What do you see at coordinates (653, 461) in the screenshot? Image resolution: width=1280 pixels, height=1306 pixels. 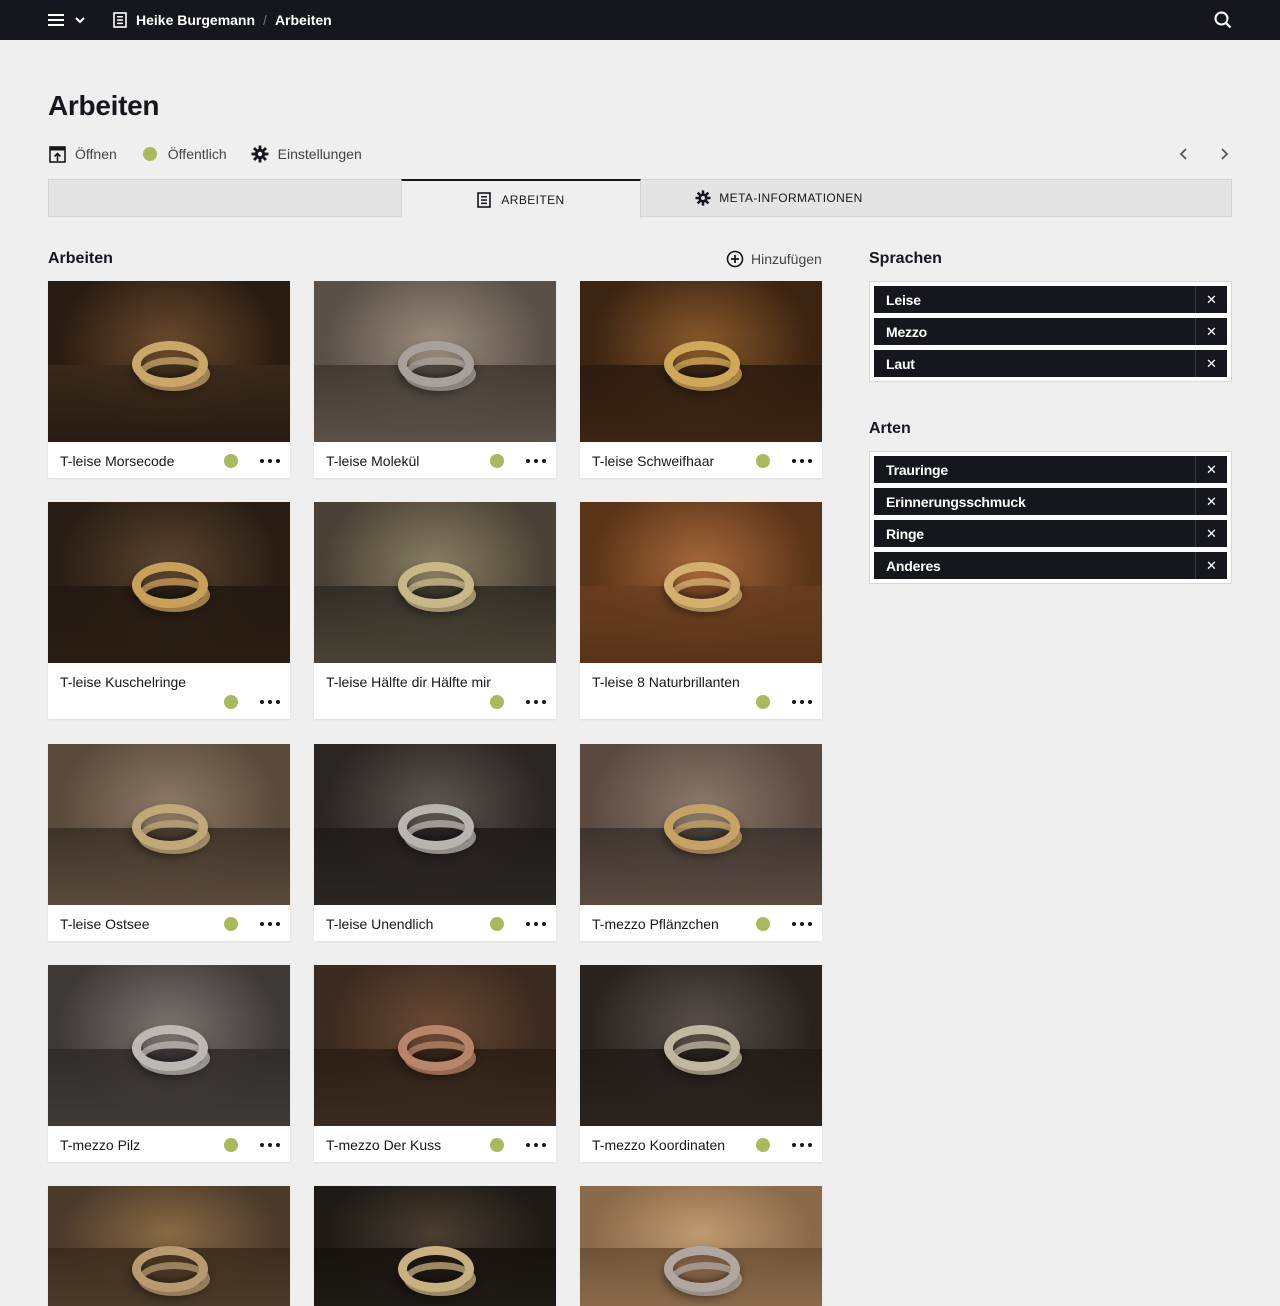 I see `work-title: T-leise Schweifhaar` at bounding box center [653, 461].